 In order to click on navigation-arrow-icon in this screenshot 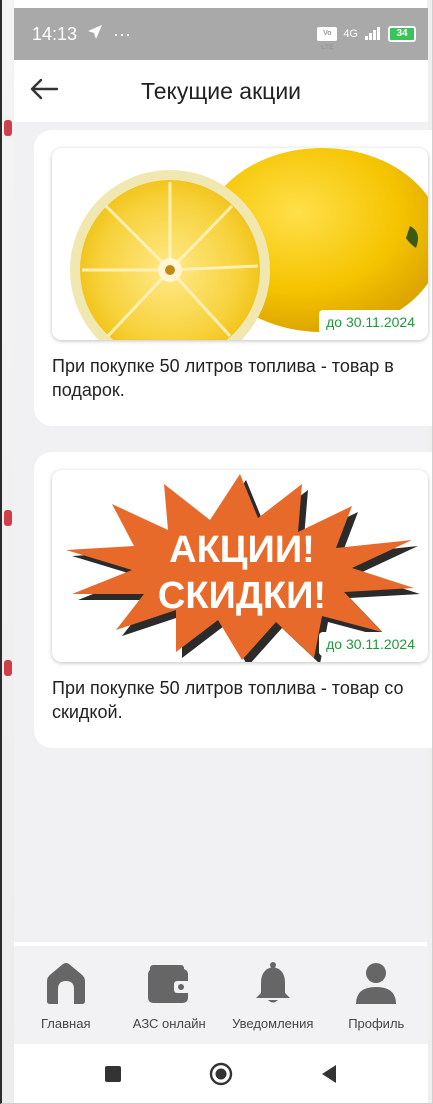, I will do `click(95, 34)`.